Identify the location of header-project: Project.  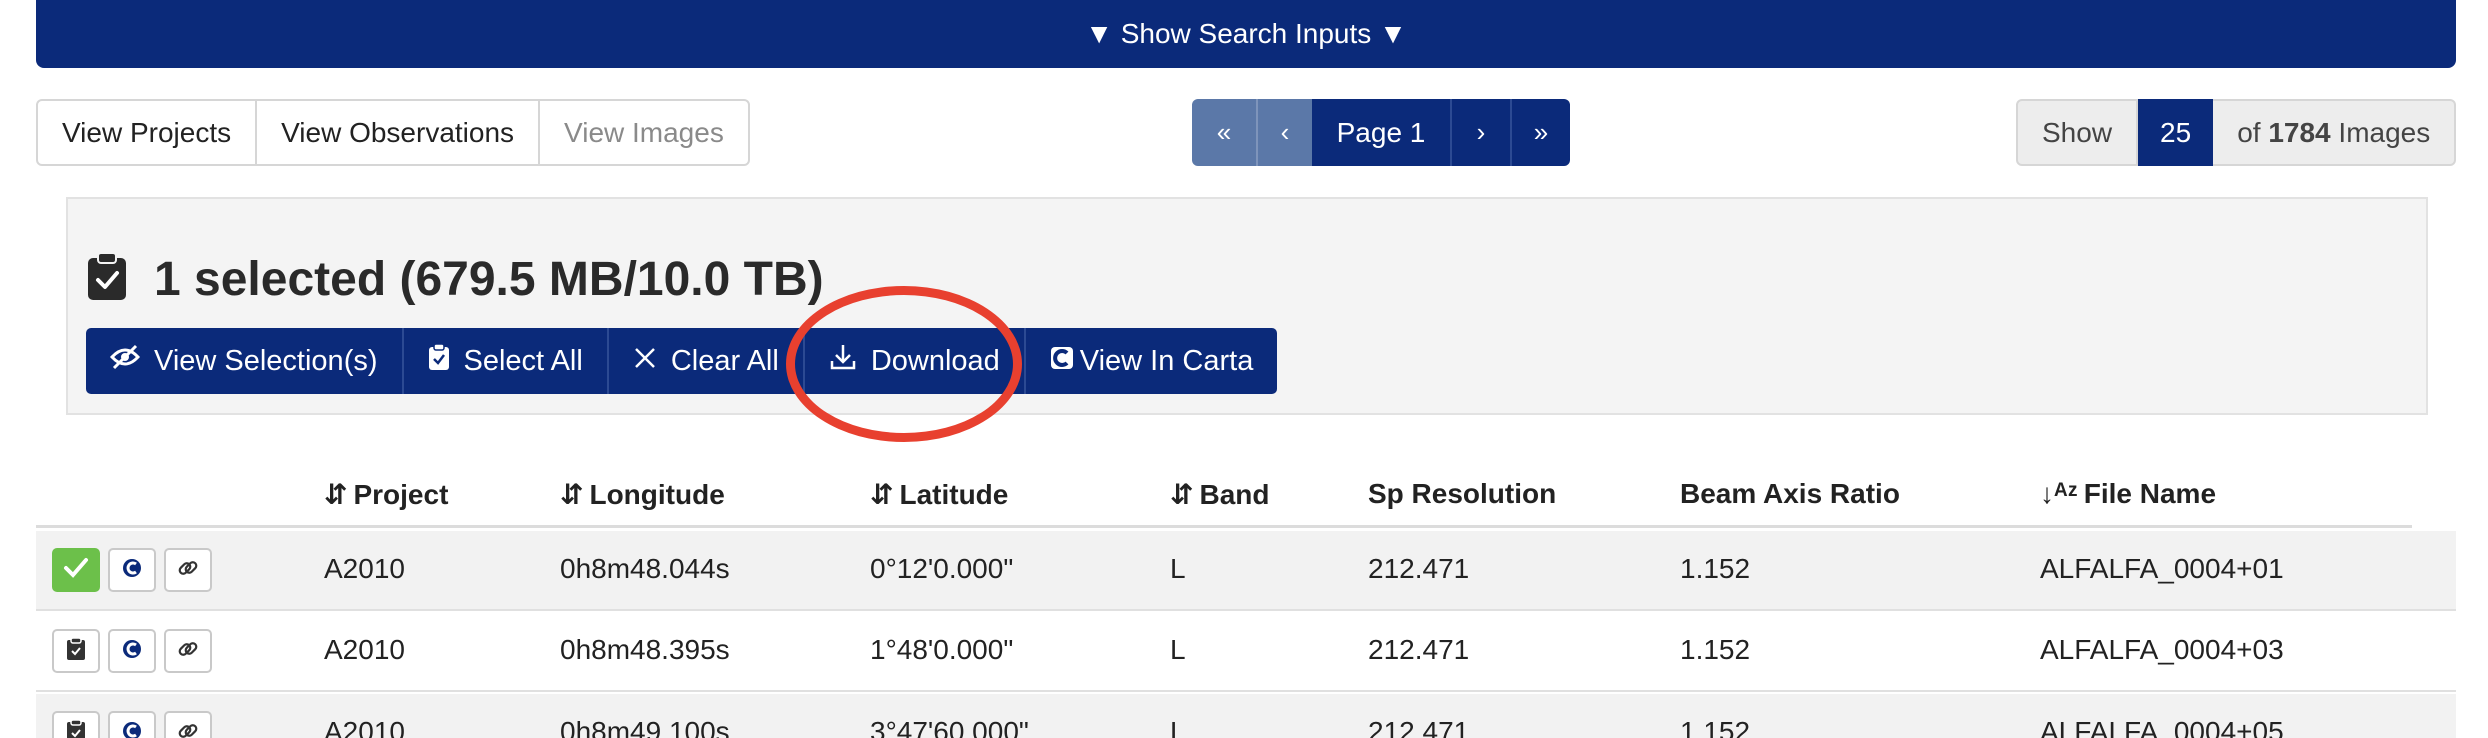
(401, 494).